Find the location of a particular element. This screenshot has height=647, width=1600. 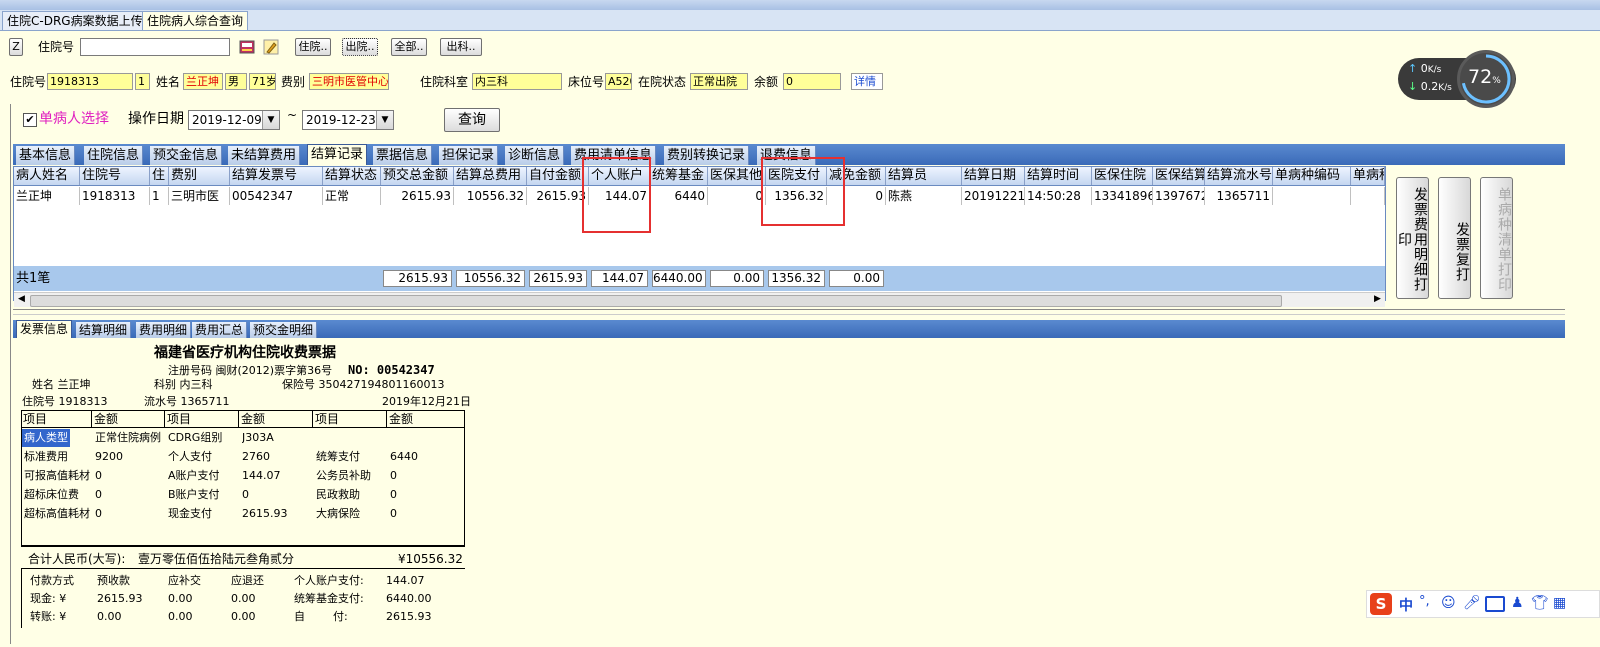

column-header: 单病种编码 is located at coordinates (1312, 176).